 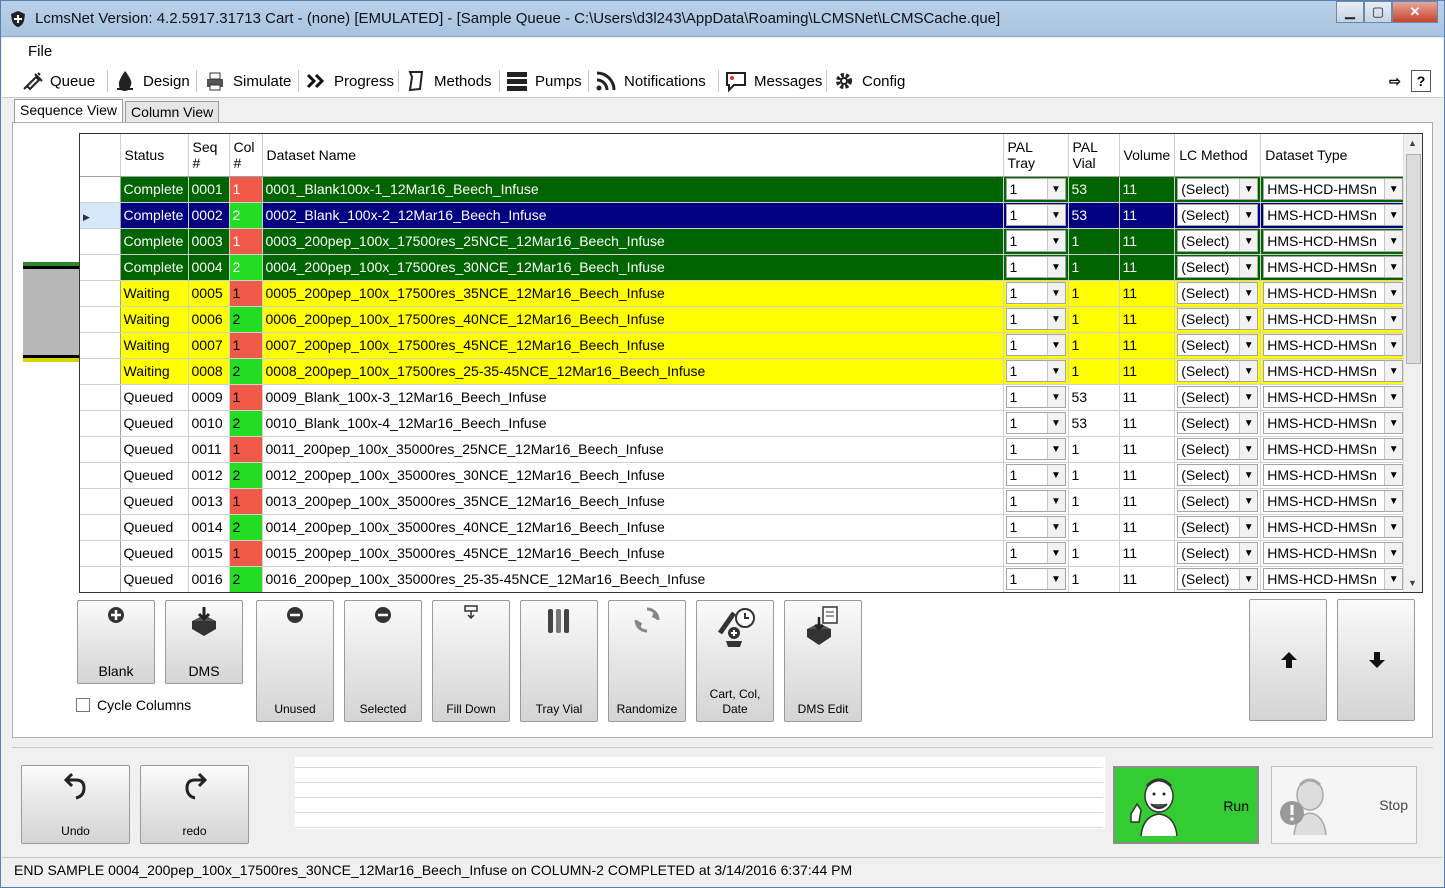 What do you see at coordinates (543, 81) in the screenshot?
I see `toolbar-pumps-button: Pumps` at bounding box center [543, 81].